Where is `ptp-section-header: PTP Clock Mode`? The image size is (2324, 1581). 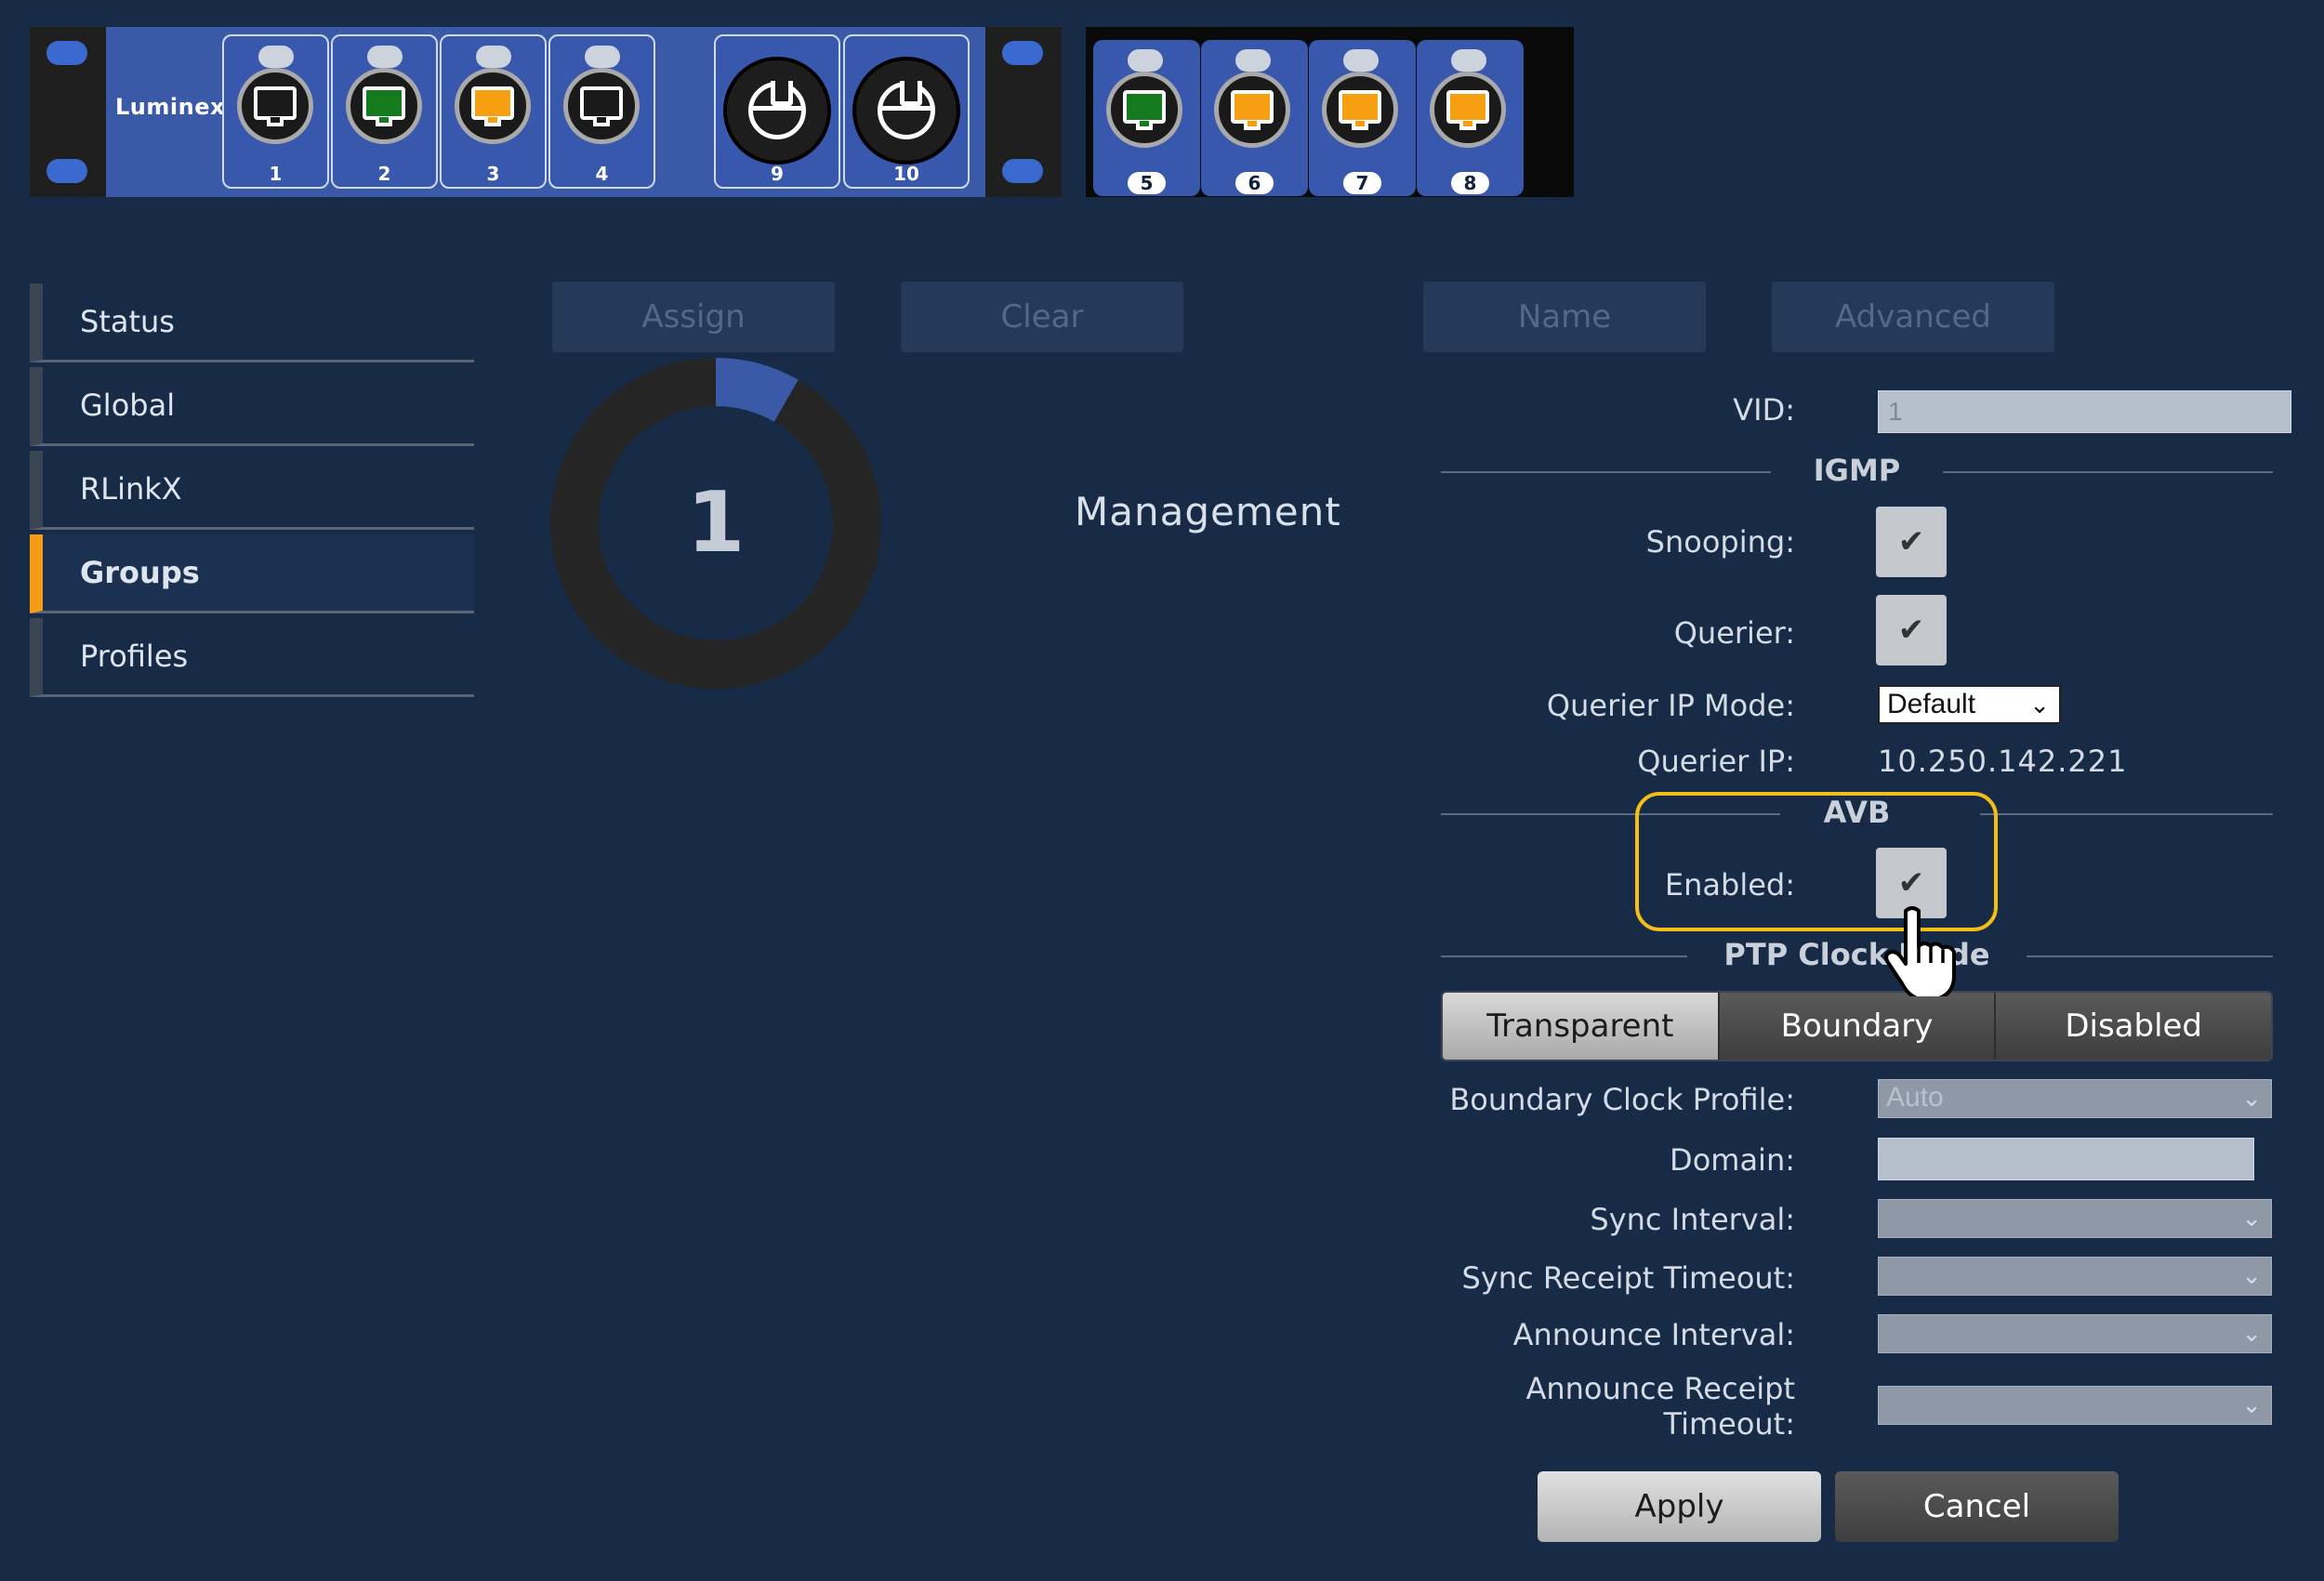
ptp-section-header: PTP Clock Mode is located at coordinates (1857, 955).